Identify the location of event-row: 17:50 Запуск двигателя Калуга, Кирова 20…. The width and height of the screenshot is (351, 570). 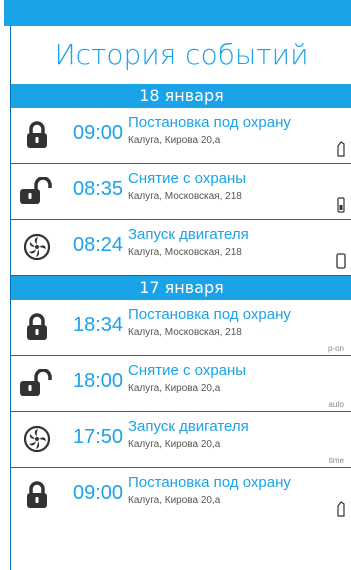
(181, 440).